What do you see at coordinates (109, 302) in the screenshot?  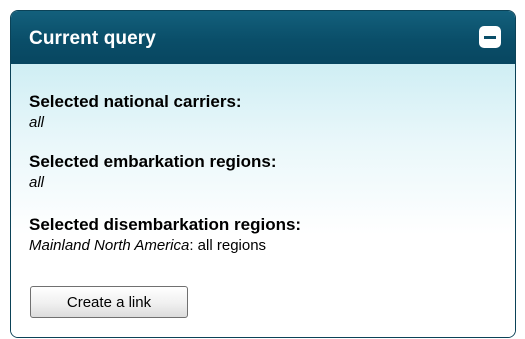 I see `create-link-button: Create a link` at bounding box center [109, 302].